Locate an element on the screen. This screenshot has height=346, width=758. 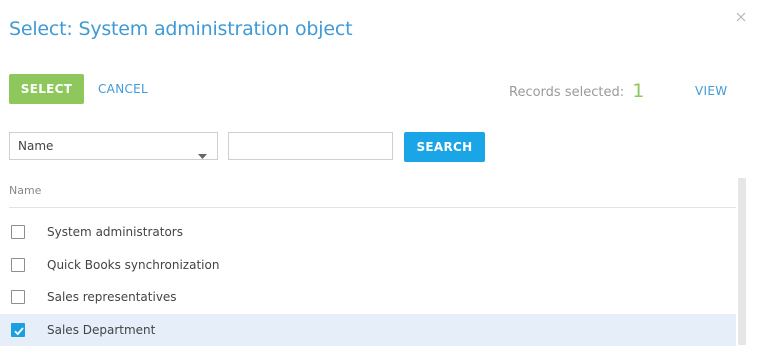
select-button: SELECT is located at coordinates (46, 89).